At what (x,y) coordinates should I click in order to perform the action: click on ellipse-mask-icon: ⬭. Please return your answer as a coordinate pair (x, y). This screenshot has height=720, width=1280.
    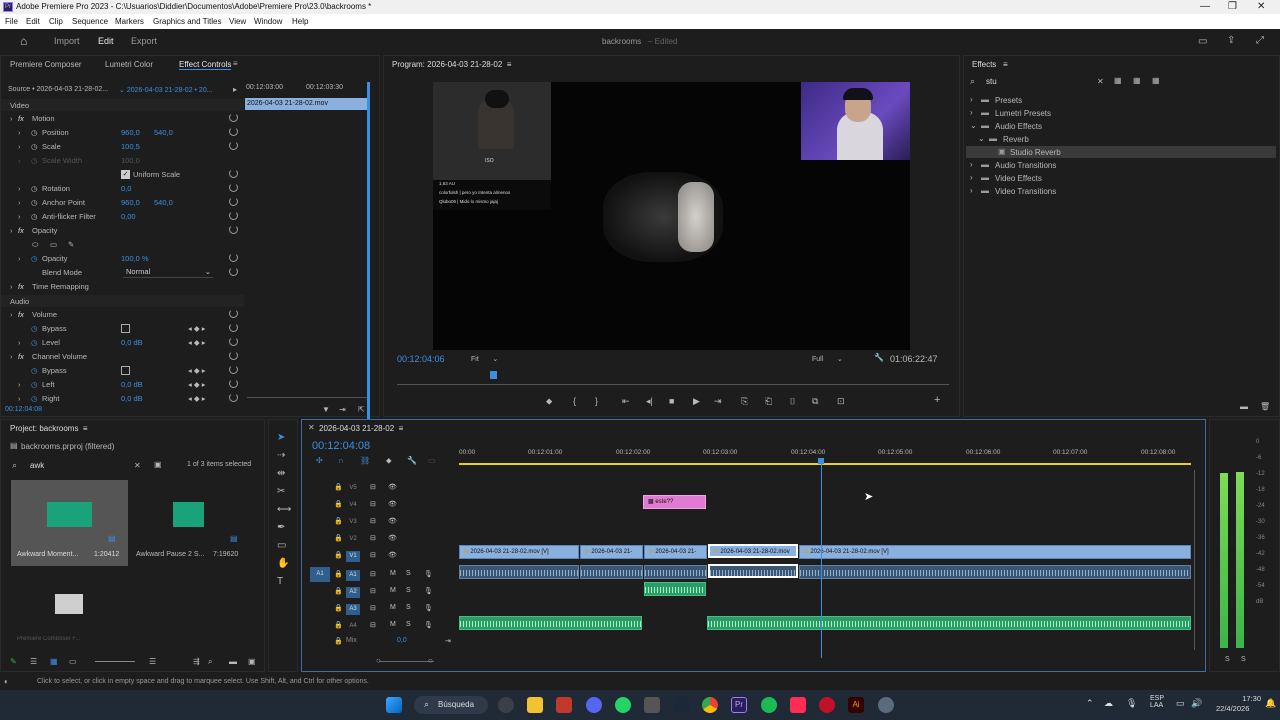
    Looking at the image, I should click on (35, 245).